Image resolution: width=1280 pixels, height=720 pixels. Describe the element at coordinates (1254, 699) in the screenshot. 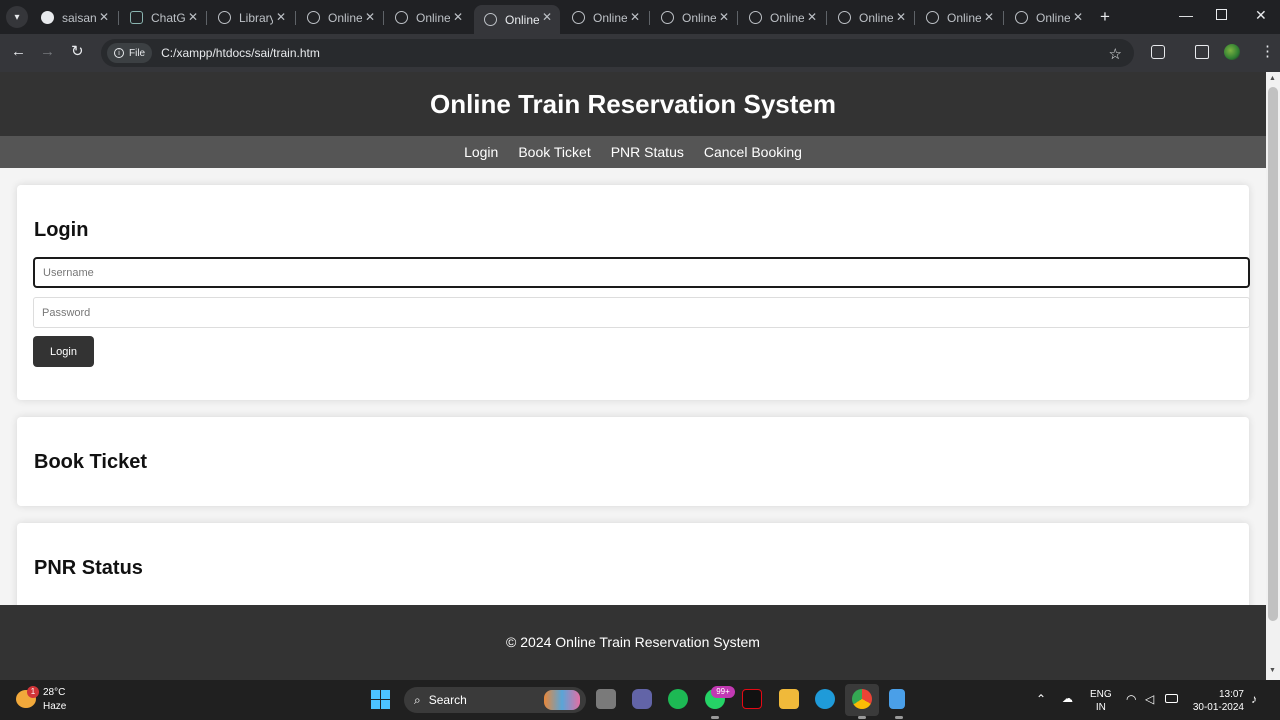

I see `notification-bell-icon: ♪` at that location.